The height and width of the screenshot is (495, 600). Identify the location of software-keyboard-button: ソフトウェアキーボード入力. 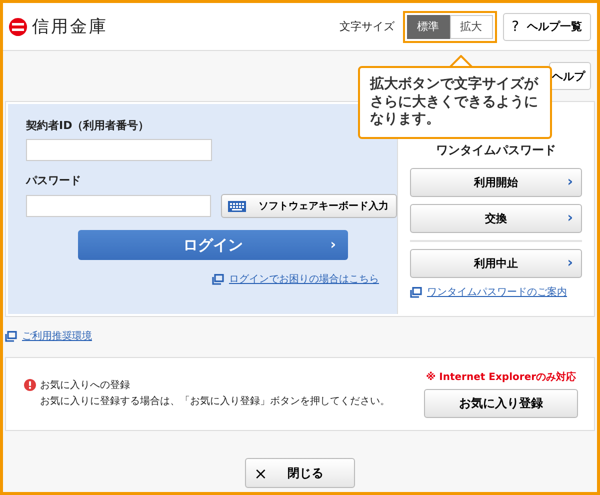
(309, 206).